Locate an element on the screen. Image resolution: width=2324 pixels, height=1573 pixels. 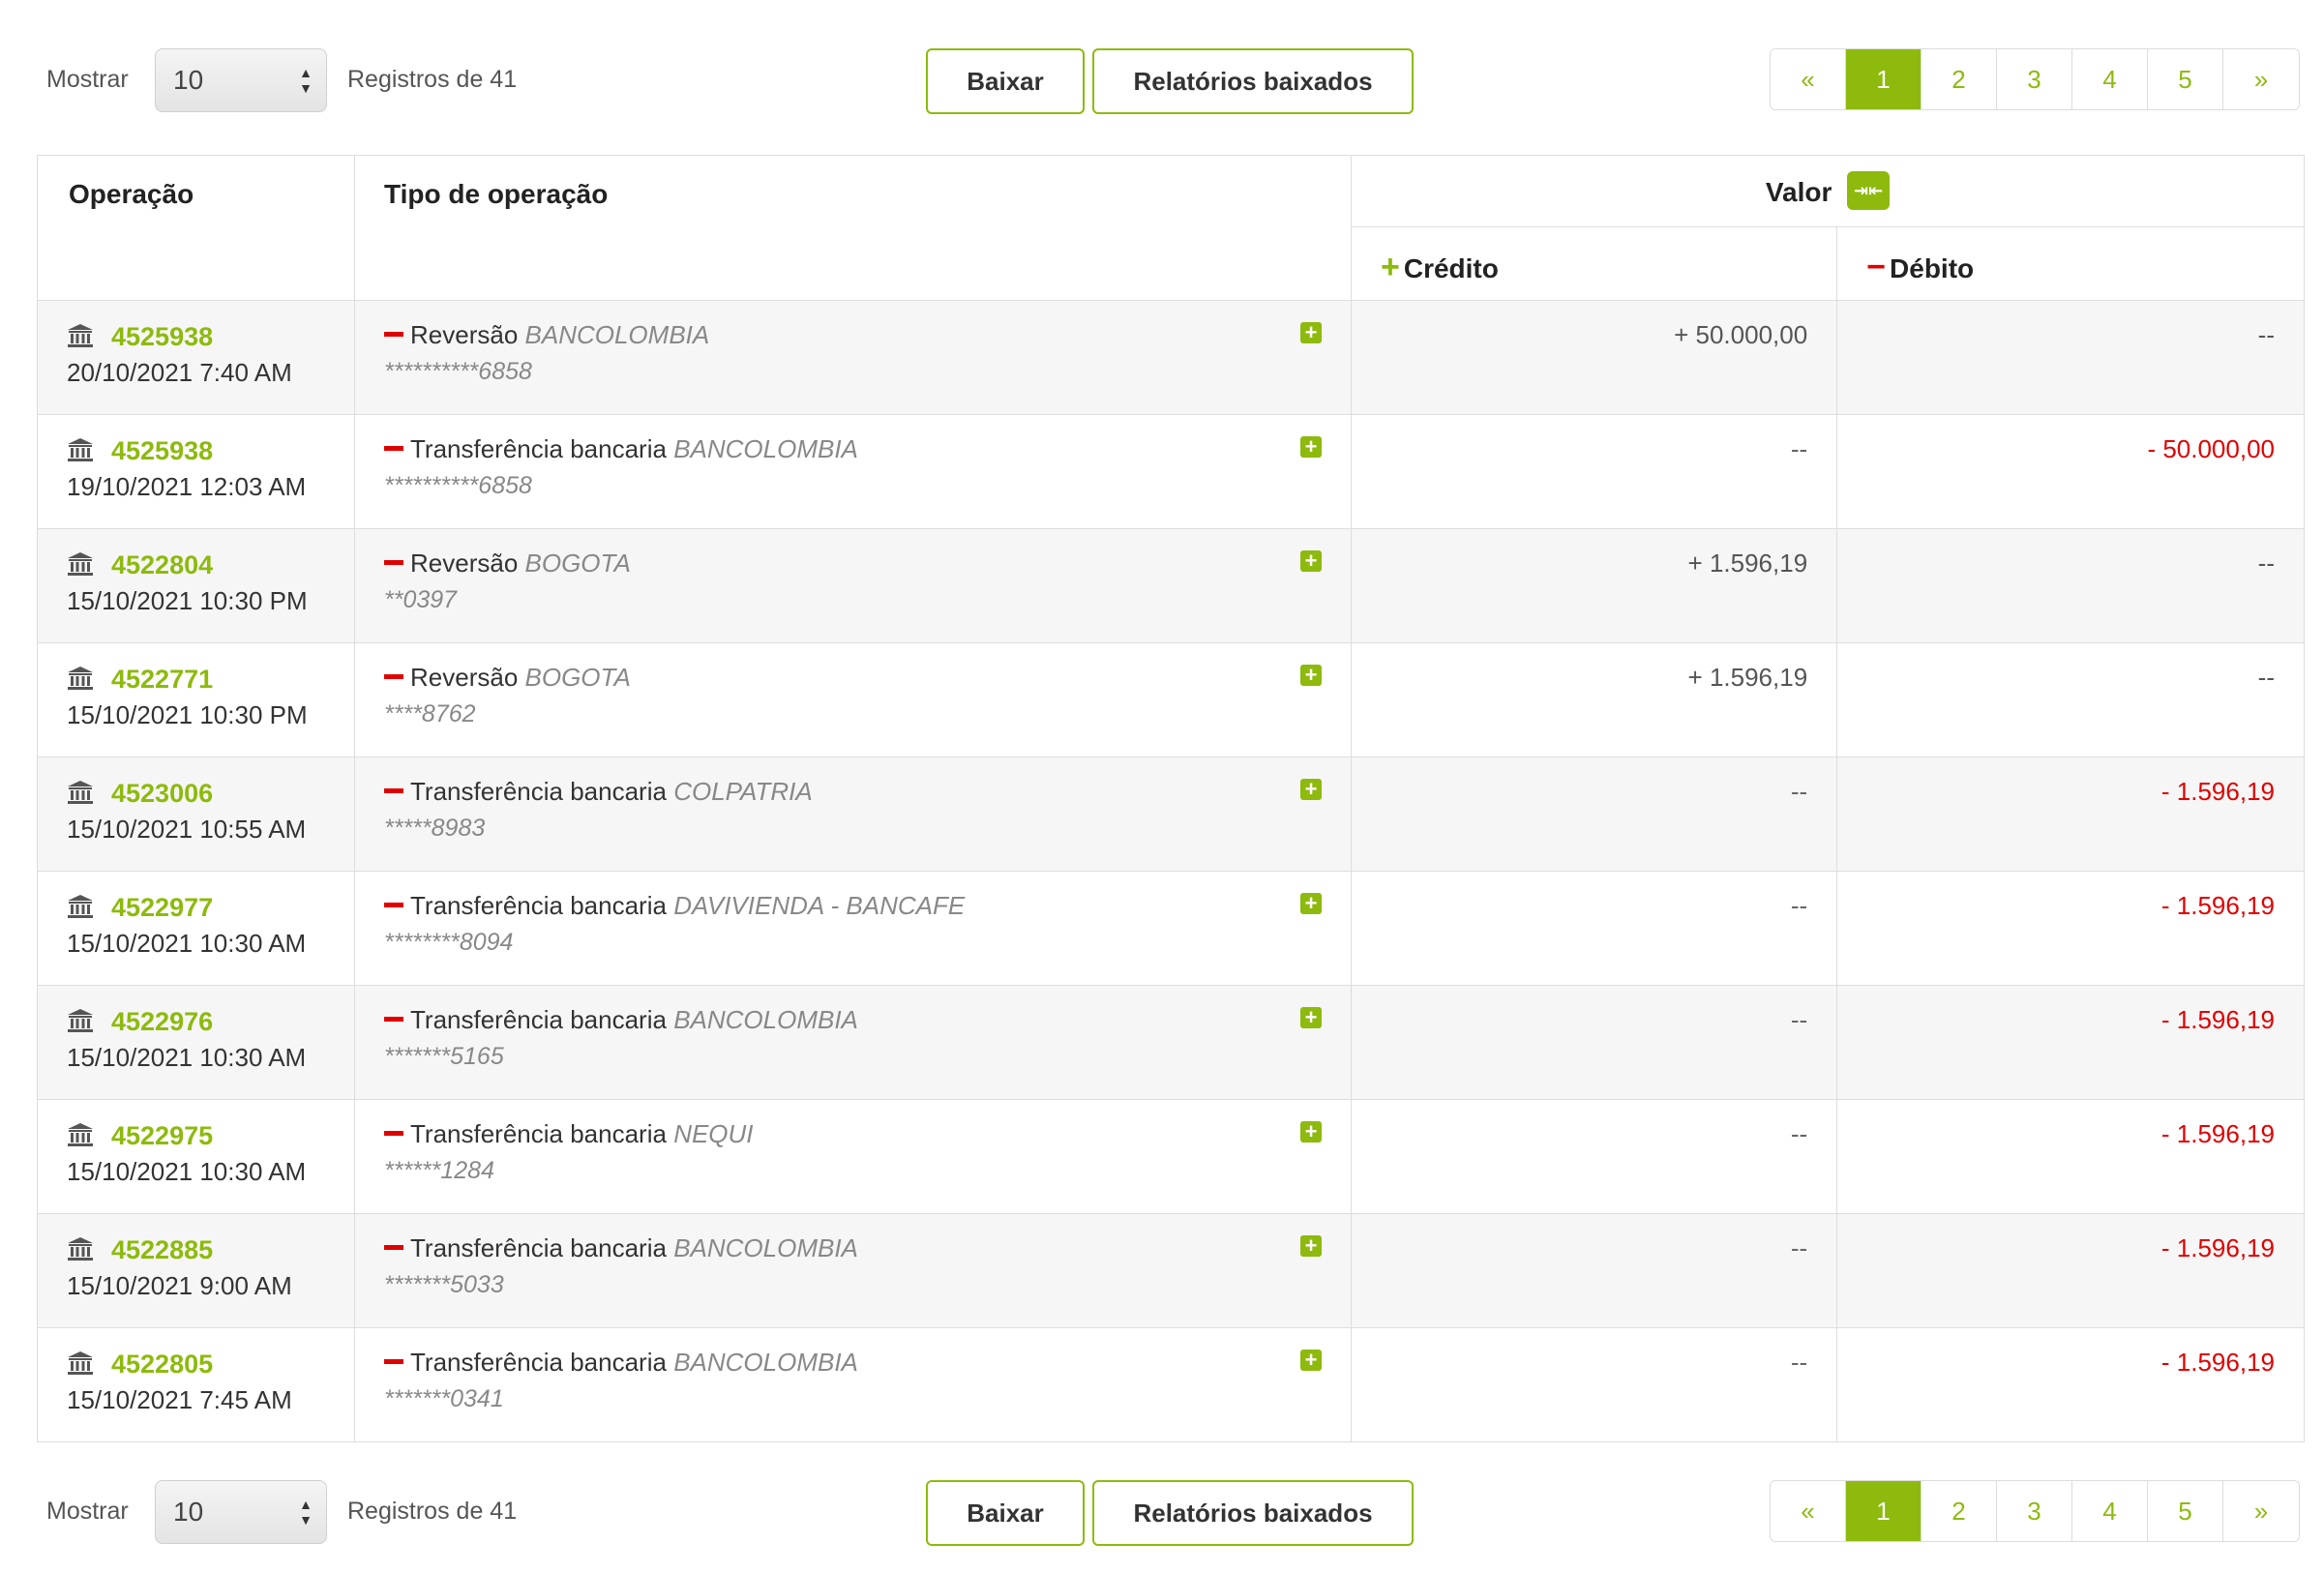
operation-id-link: 4522976 is located at coordinates (162, 1021).